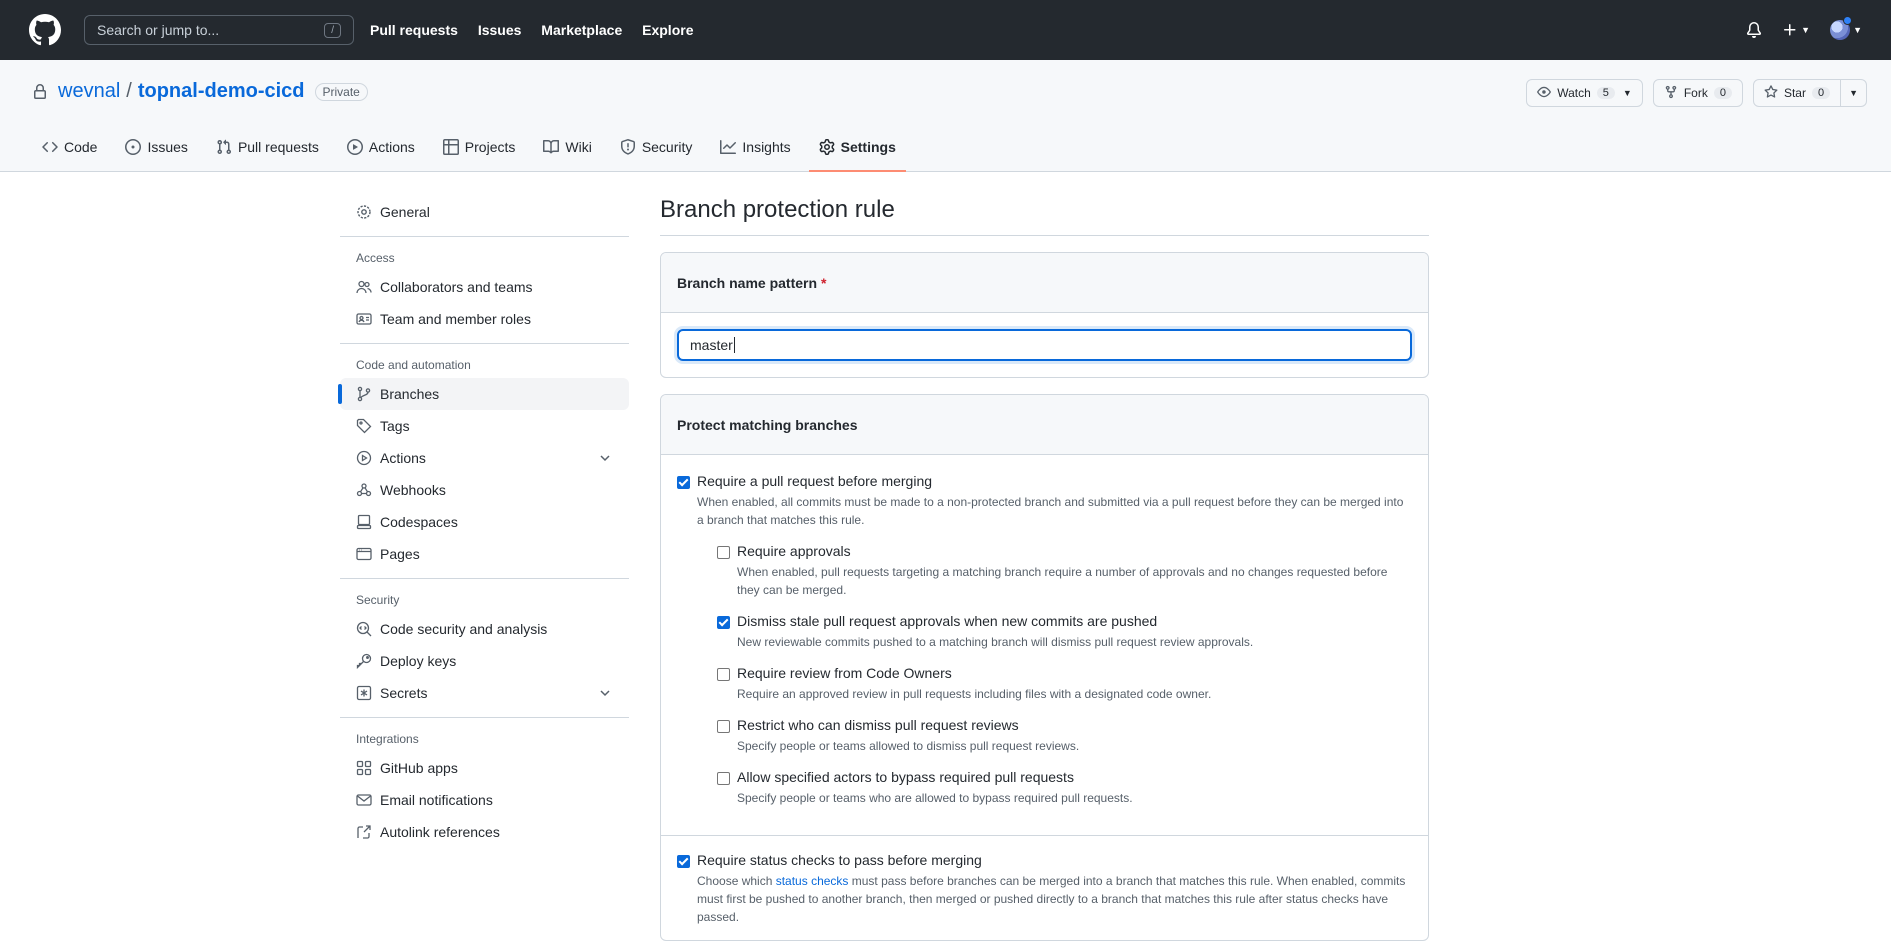 Image resolution: width=1891 pixels, height=941 pixels. I want to click on id-badge-icon, so click(364, 319).